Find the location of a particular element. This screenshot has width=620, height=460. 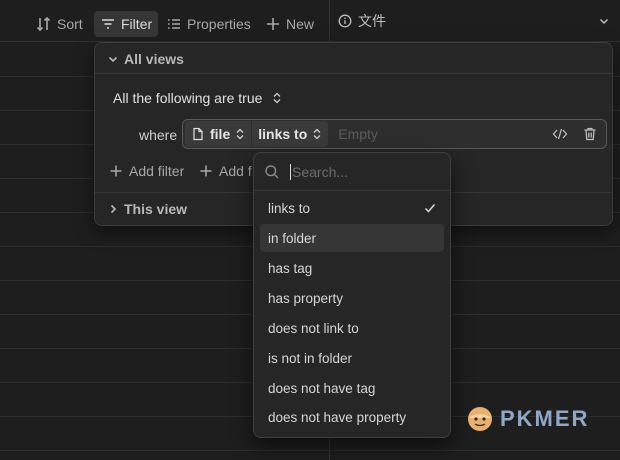

sort-label: Sort is located at coordinates (70, 24).